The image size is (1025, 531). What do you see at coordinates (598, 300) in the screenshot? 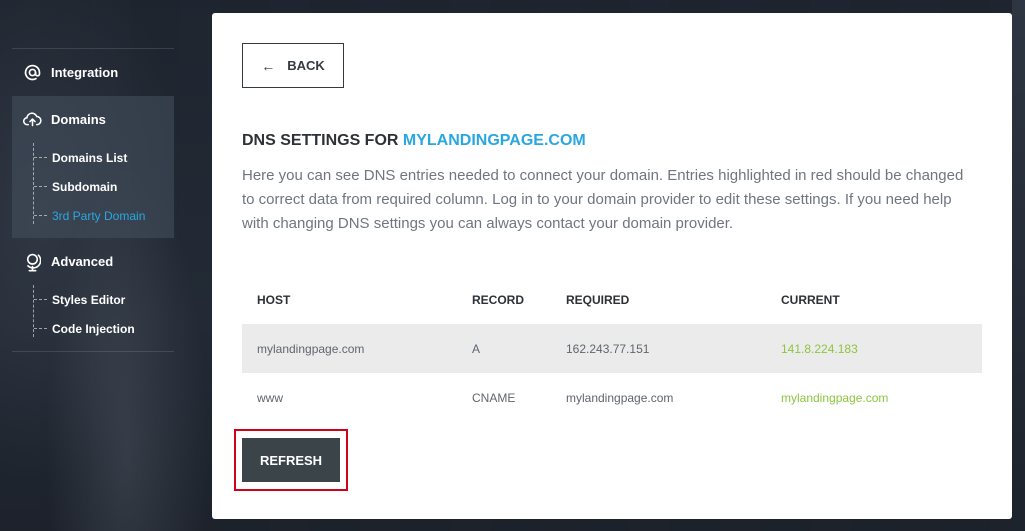
I see `column-header-required: REQUIRED` at bounding box center [598, 300].